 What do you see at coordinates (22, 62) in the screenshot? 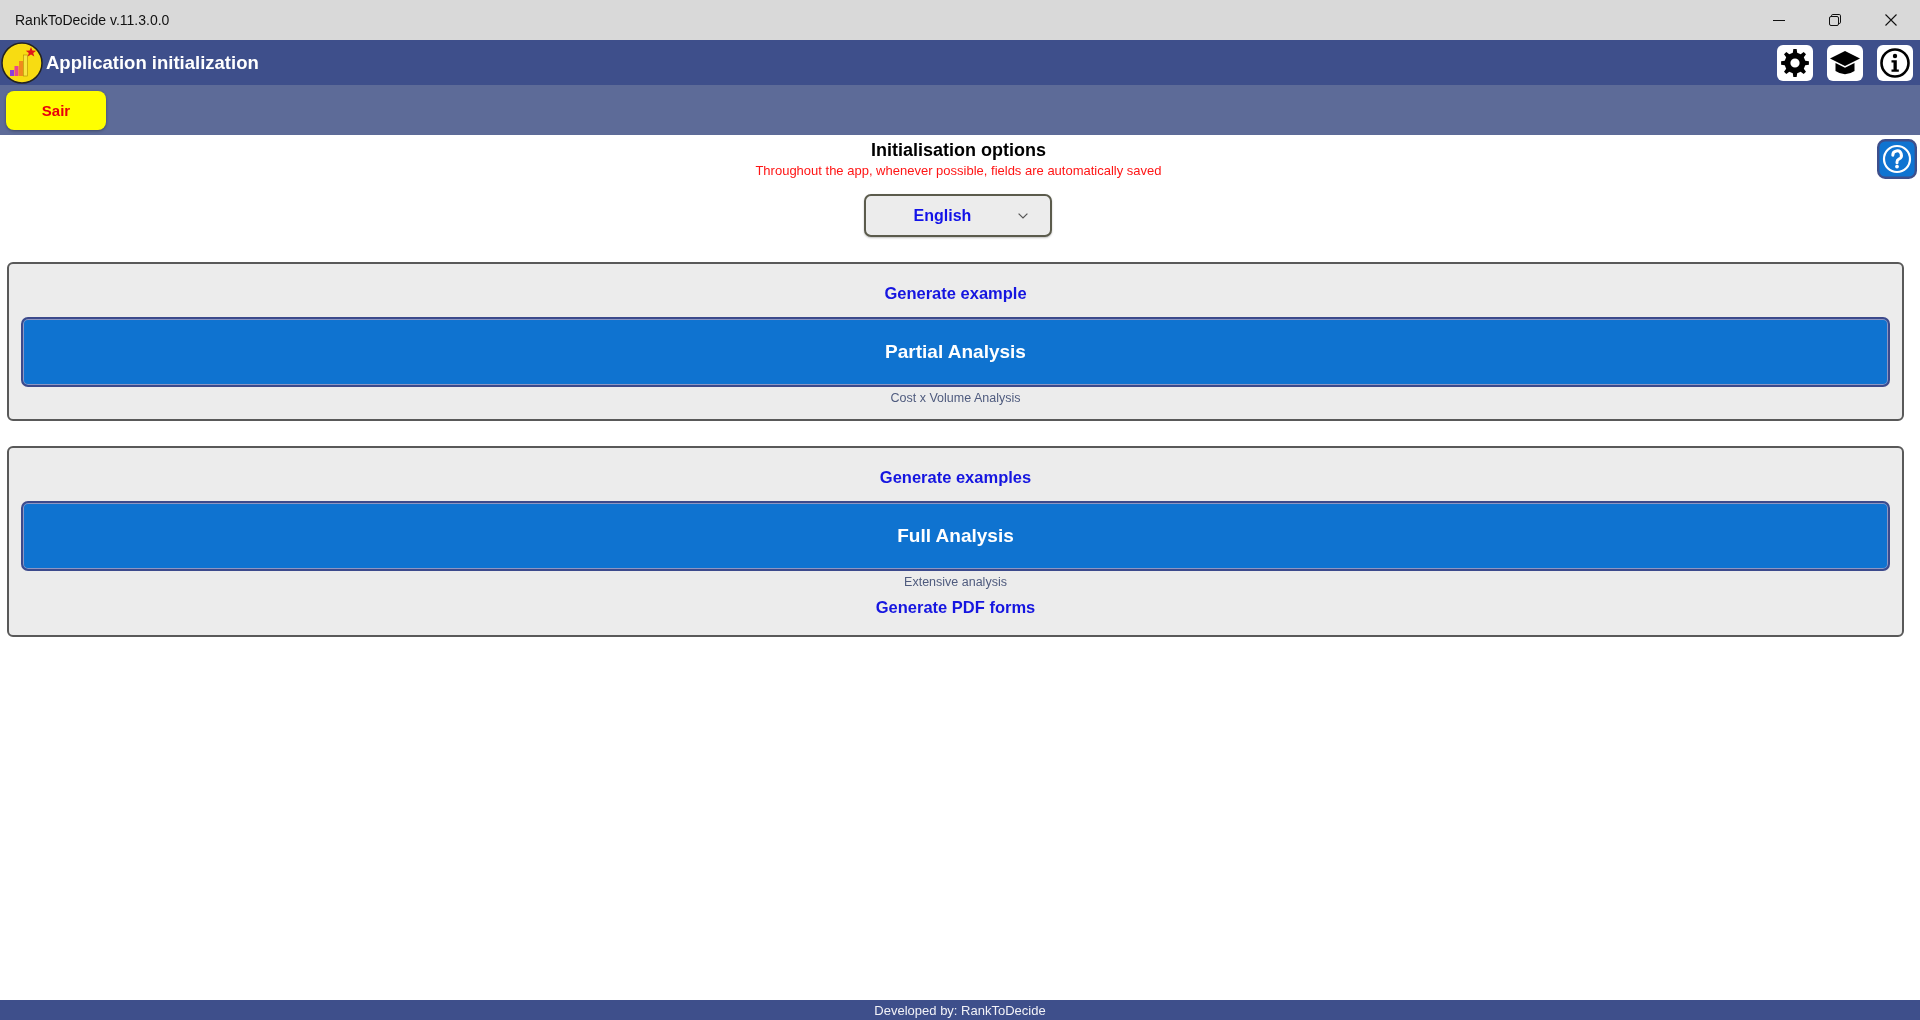
I see `logo-icon` at bounding box center [22, 62].